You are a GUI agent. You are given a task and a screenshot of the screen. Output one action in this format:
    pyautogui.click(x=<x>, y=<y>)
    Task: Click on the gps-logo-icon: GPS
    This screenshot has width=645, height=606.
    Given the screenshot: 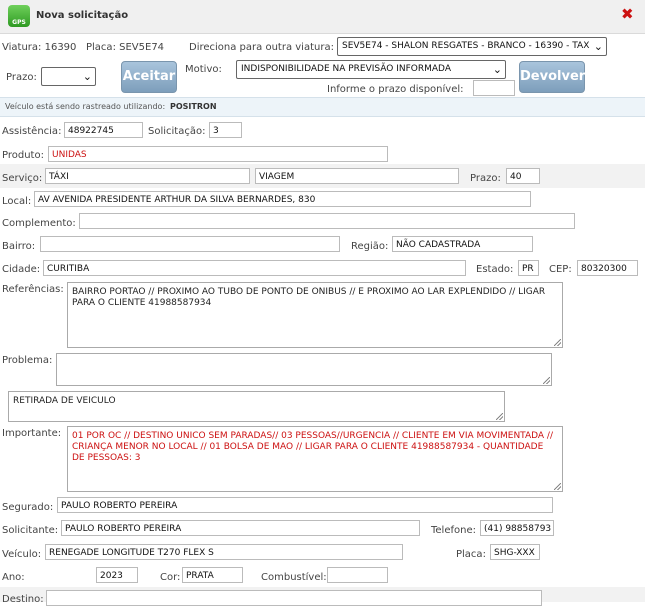 What is the action you would take?
    pyautogui.click(x=19, y=16)
    